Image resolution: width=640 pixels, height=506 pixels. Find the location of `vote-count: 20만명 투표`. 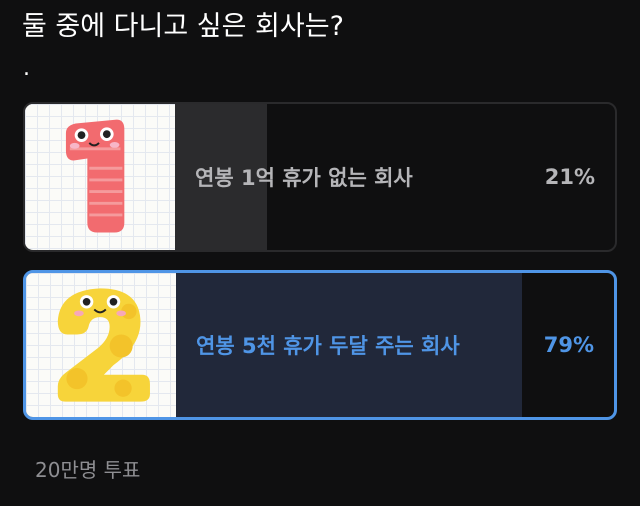

vote-count: 20만명 투표 is located at coordinates (88, 470).